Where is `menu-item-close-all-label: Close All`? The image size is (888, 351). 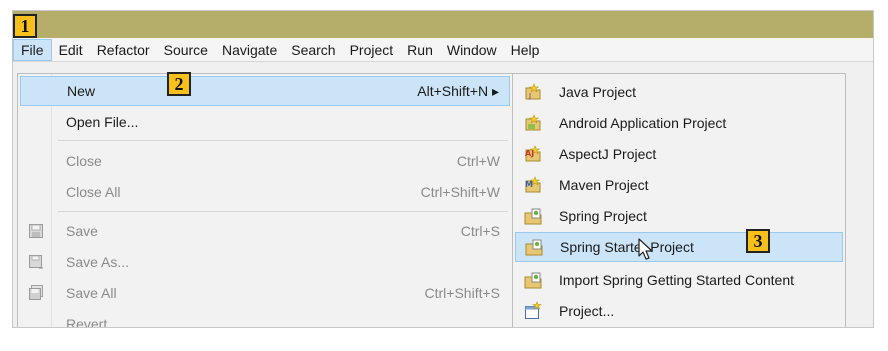
menu-item-close-all-label: Close All is located at coordinates (93, 192).